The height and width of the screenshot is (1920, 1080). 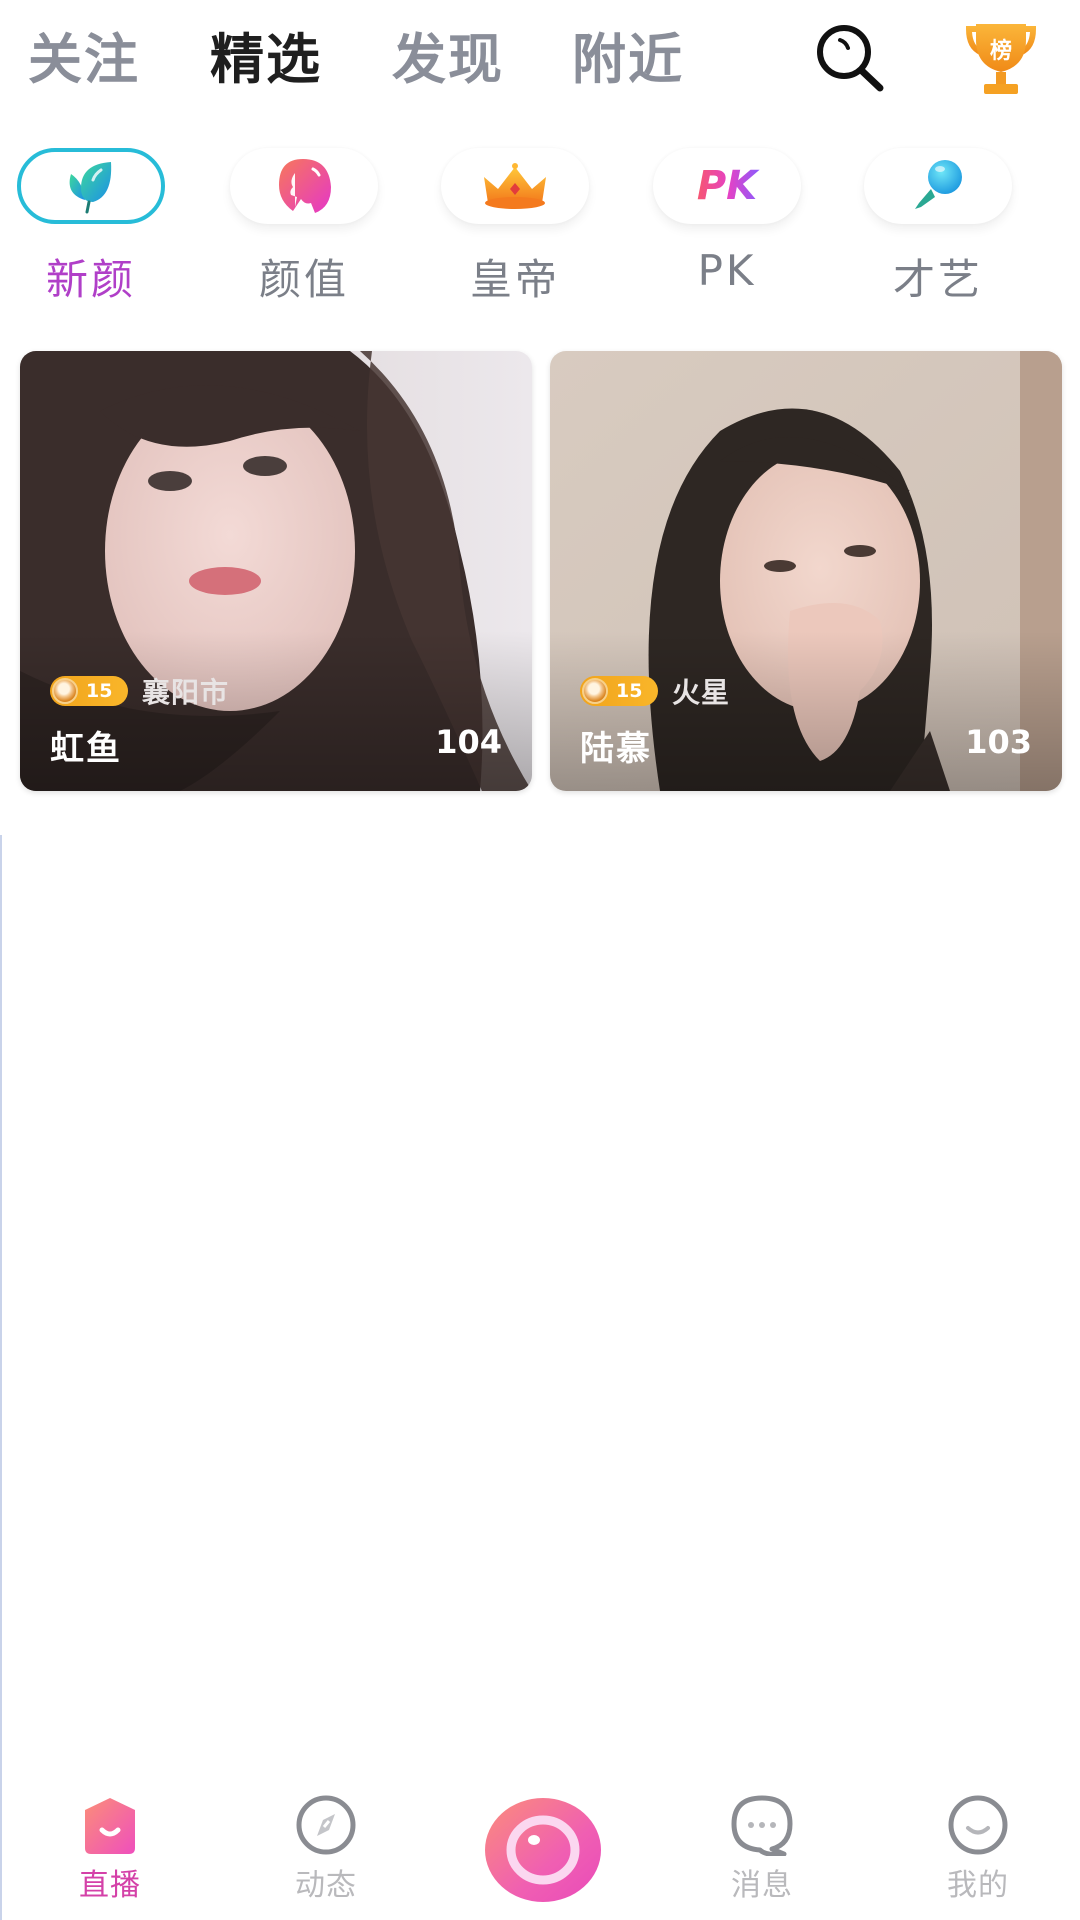 I want to click on category-emperor: 皇帝, so click(x=515, y=227).